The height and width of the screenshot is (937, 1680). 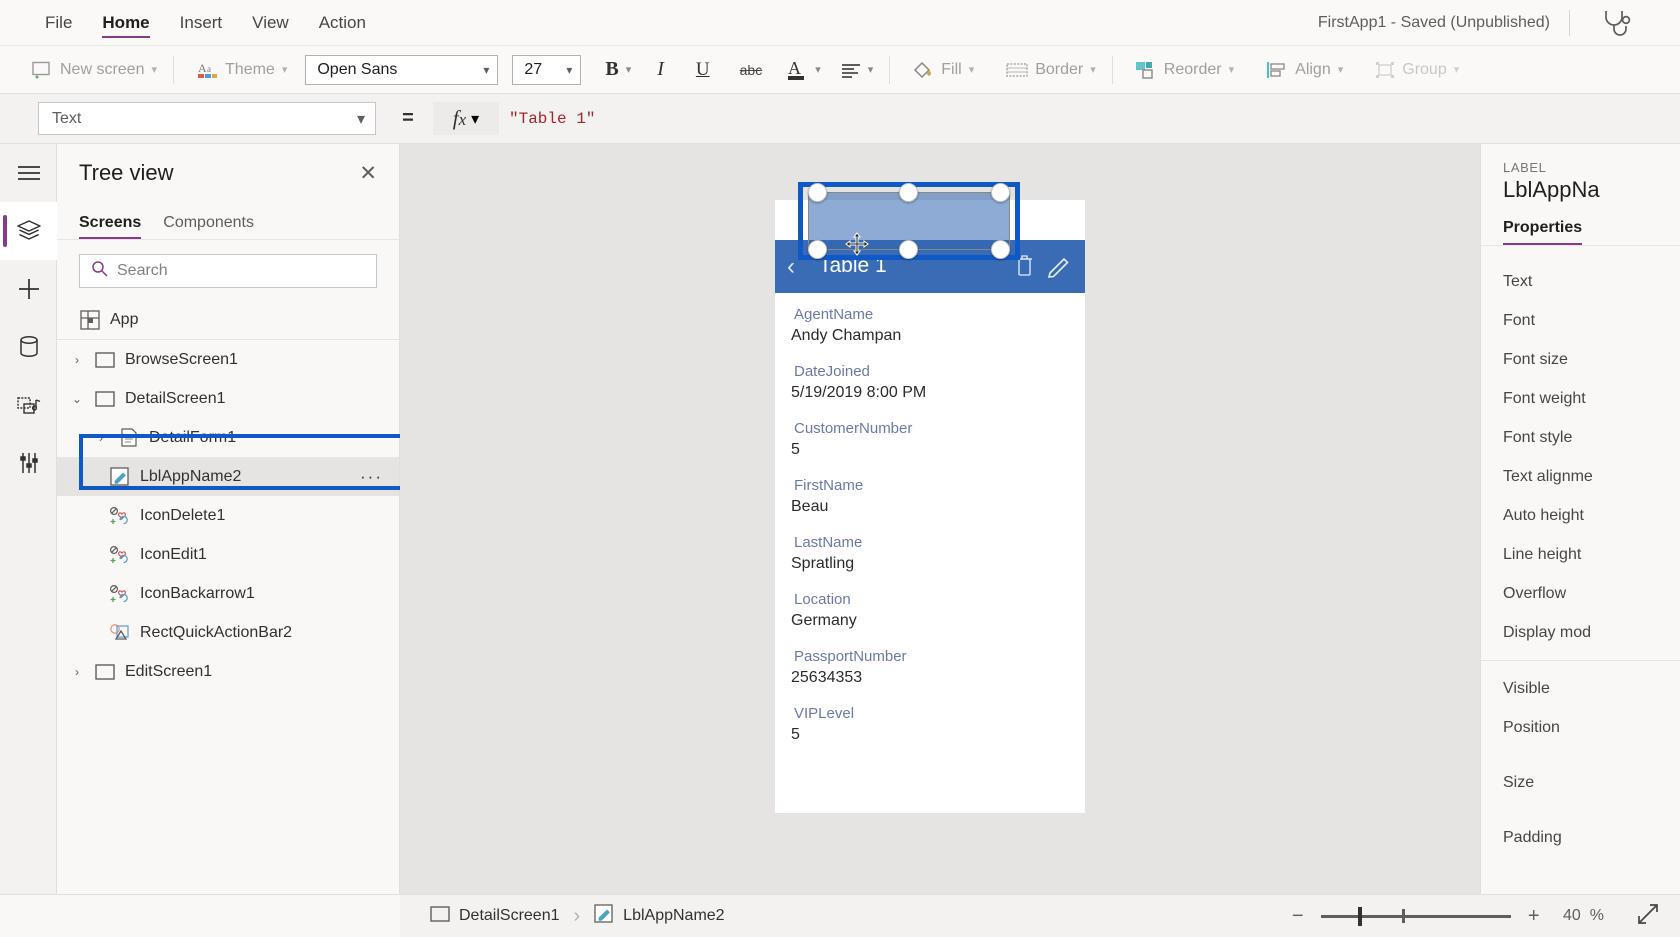 I want to click on variables-icon, so click(x=28, y=463).